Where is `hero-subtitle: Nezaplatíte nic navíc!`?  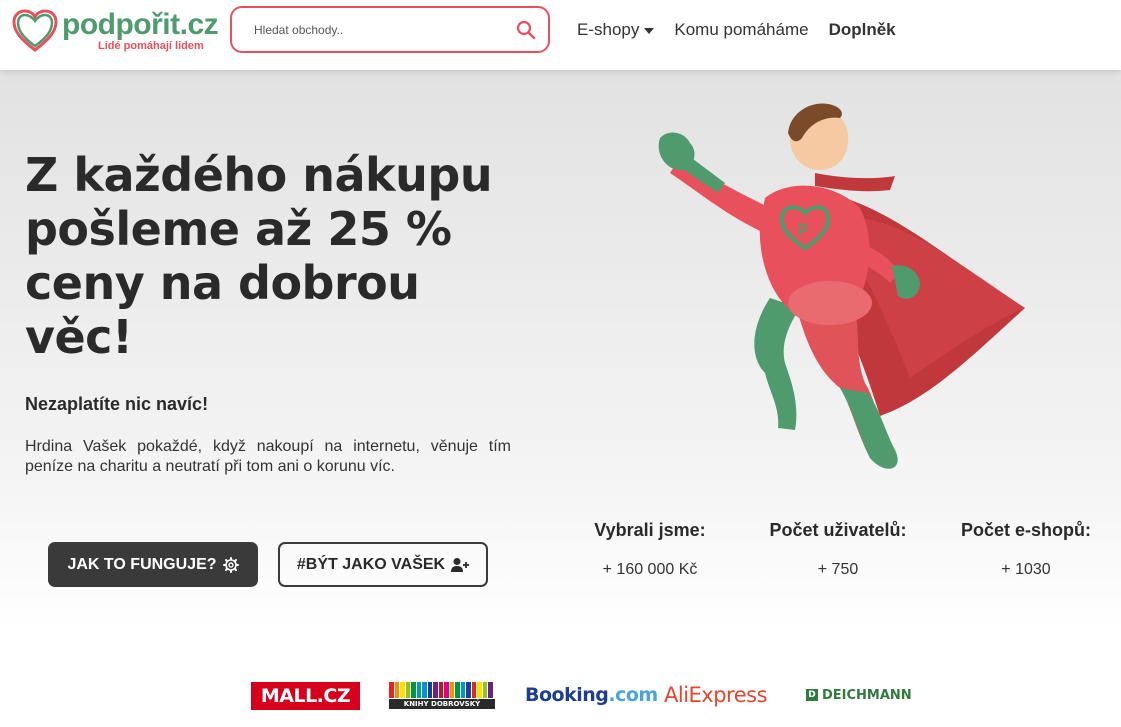 hero-subtitle: Nezaplatíte nic navíc! is located at coordinates (117, 404).